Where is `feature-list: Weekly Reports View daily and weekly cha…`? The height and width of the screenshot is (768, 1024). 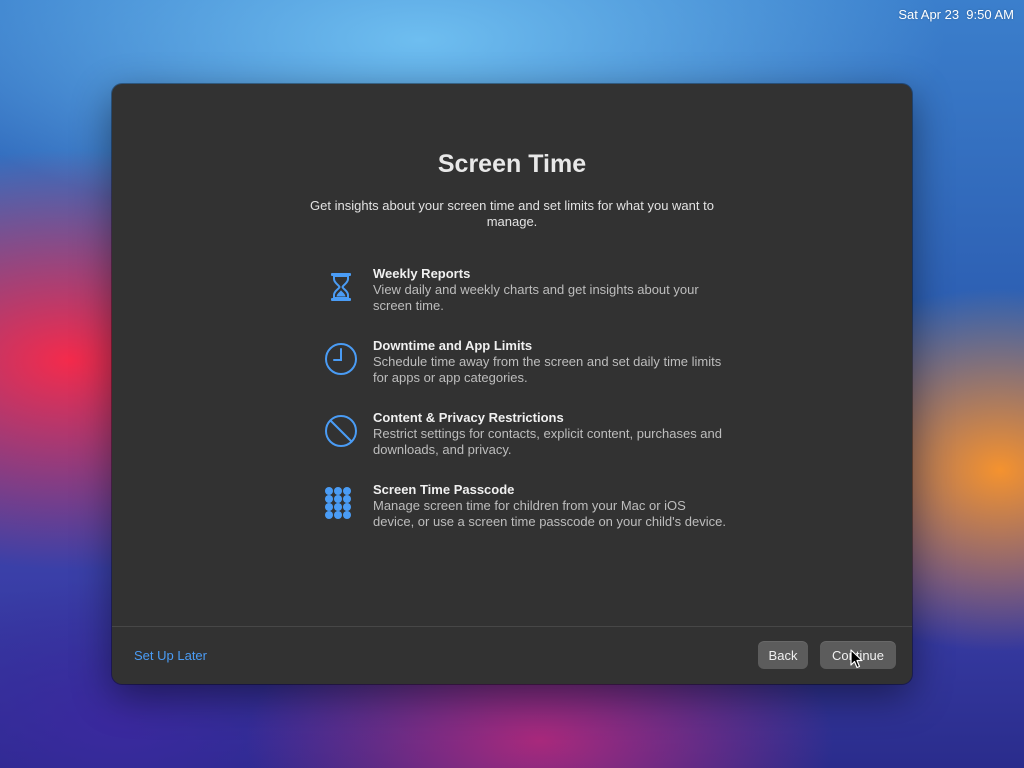 feature-list: Weekly Reports View daily and weekly cha… is located at coordinates (523, 410).